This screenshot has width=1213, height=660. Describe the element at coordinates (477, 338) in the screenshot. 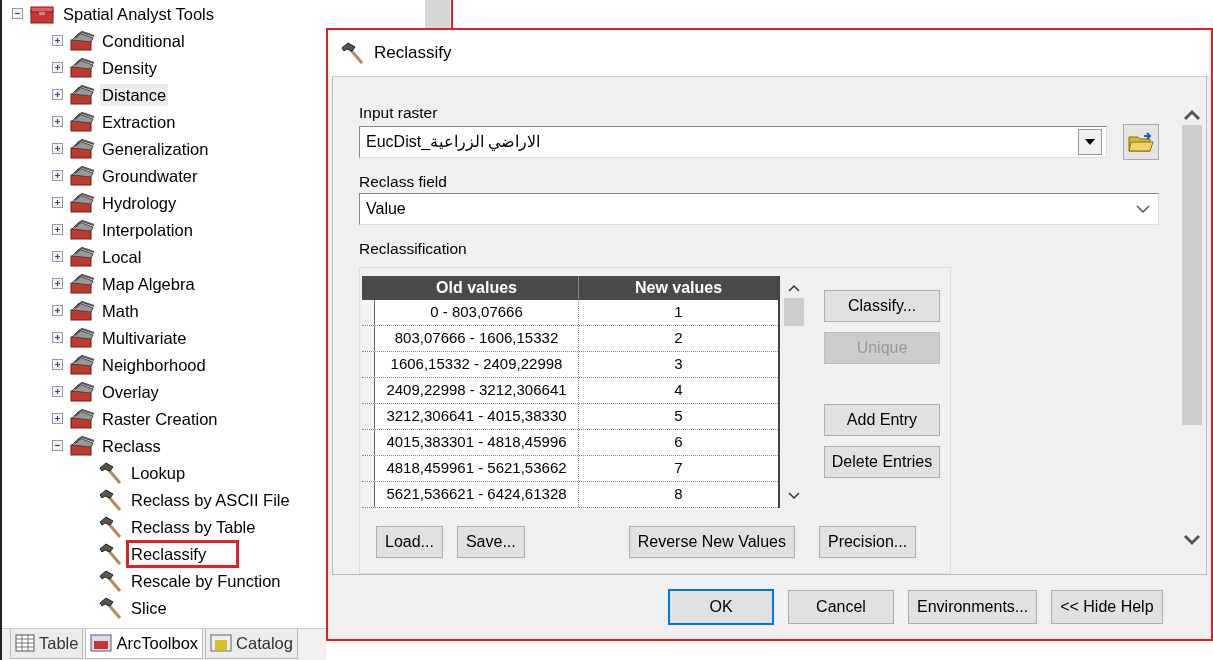

I see `table-cell: 803,07666 - 1606,15332` at that location.